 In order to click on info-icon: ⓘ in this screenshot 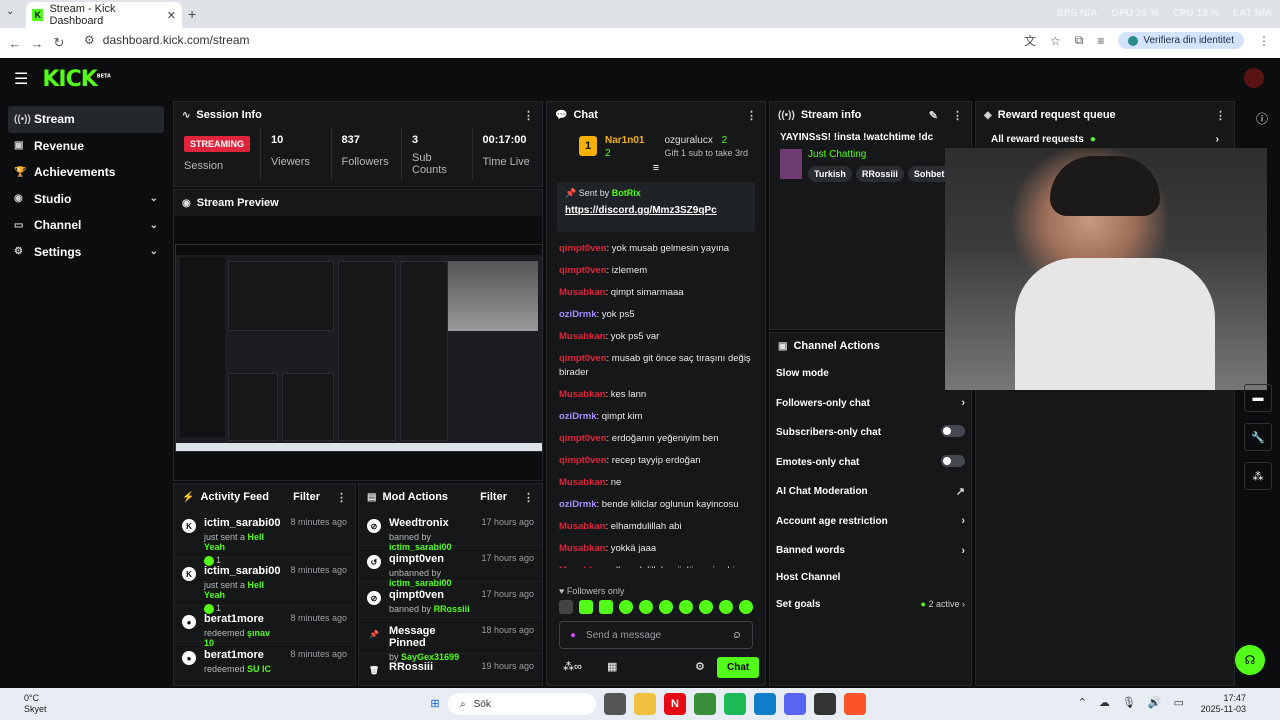, I will do `click(1262, 128)`.